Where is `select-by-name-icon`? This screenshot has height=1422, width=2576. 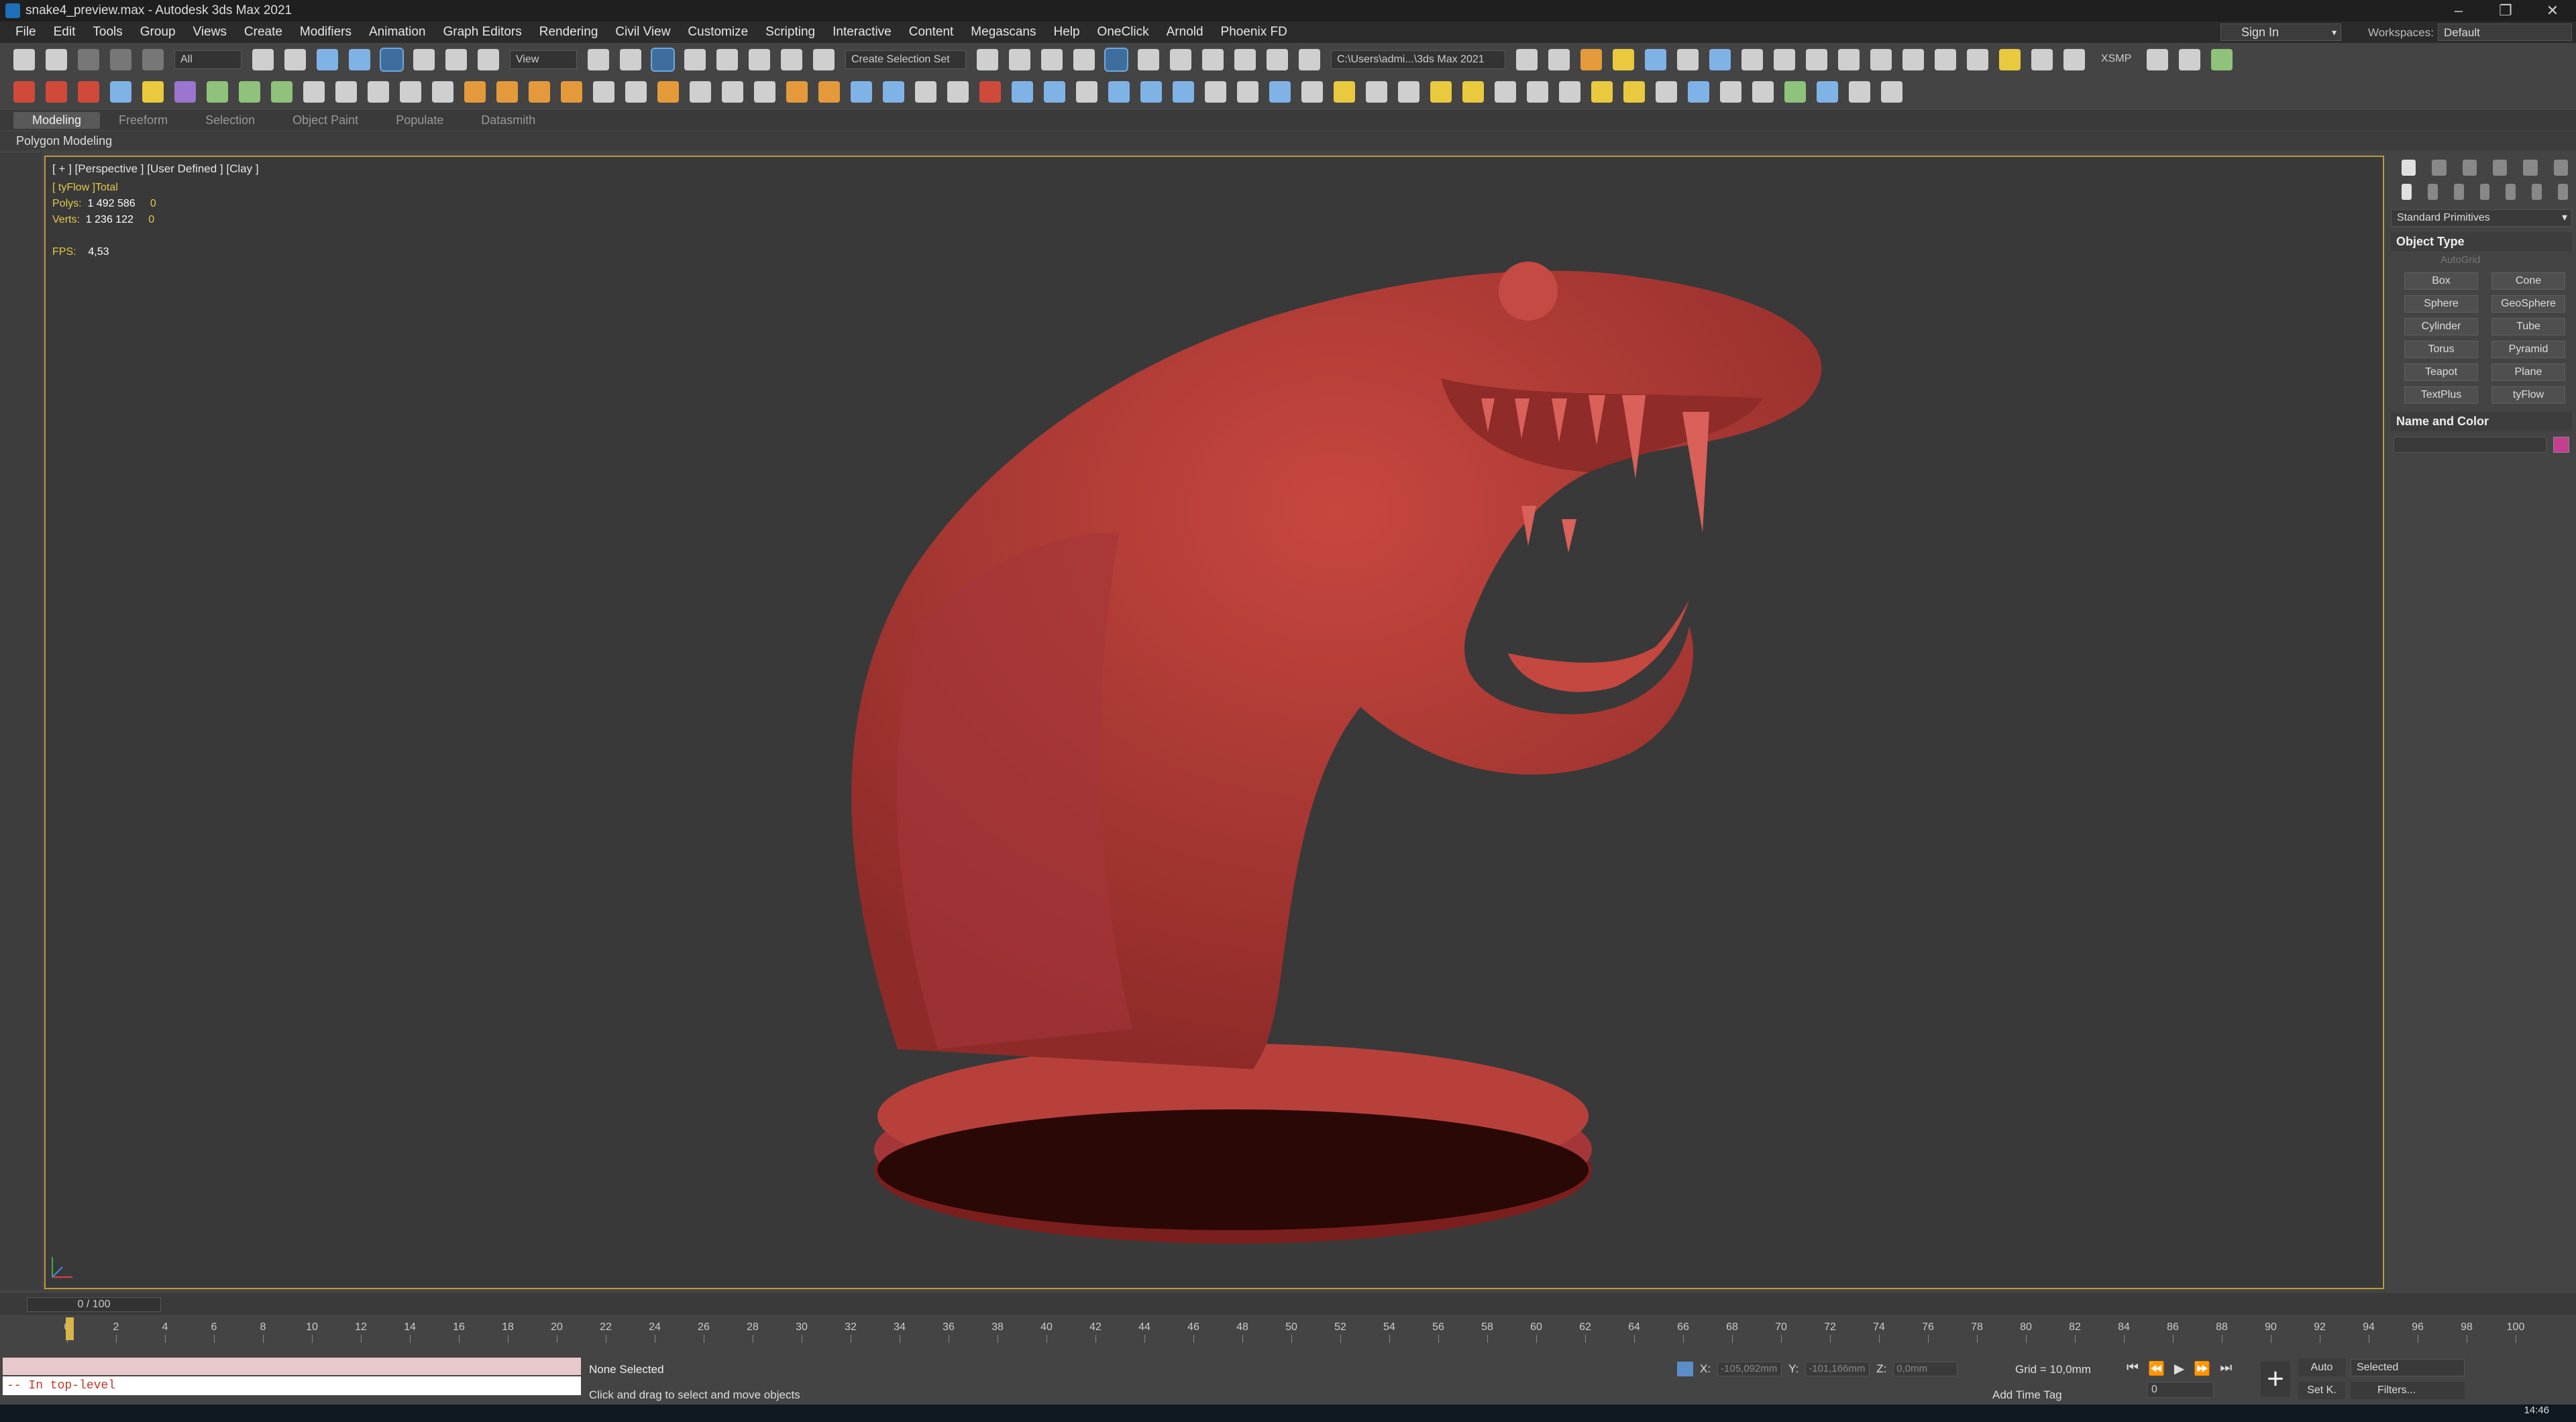
select-by-name-icon is located at coordinates (295, 59).